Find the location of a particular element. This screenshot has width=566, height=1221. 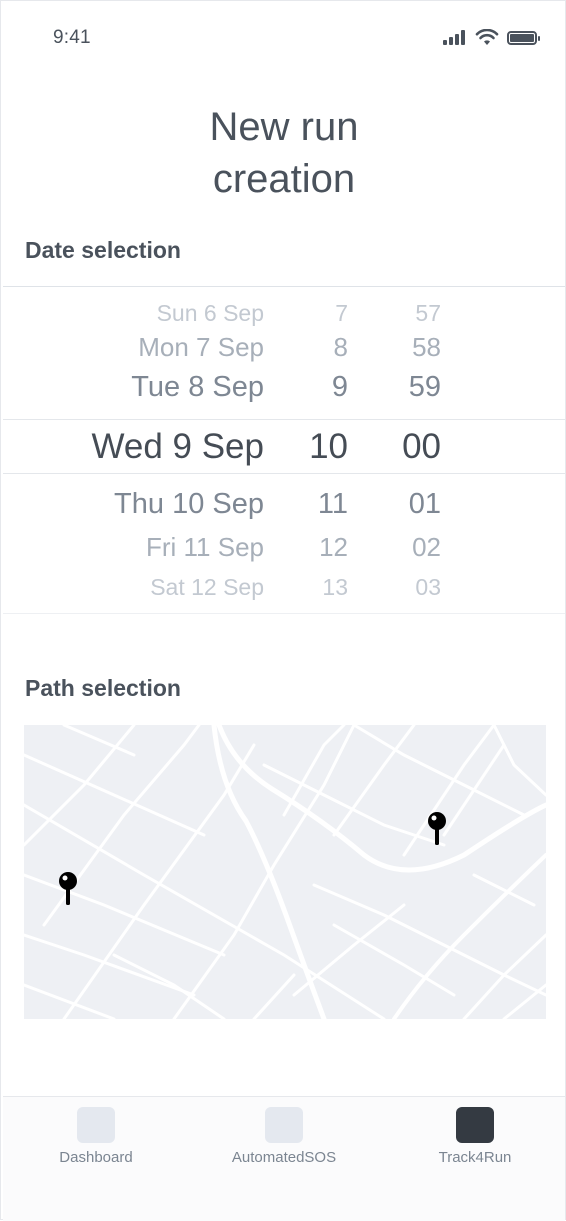

picker-hour-option: 10 is located at coordinates (328, 446).